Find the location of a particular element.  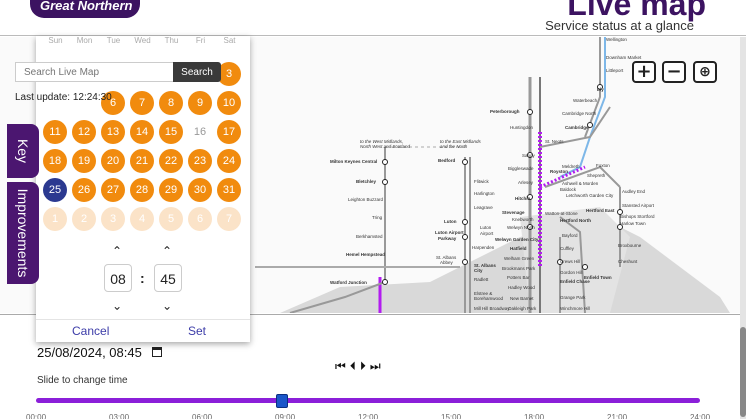

page-scrollbar is located at coordinates (743, 228).